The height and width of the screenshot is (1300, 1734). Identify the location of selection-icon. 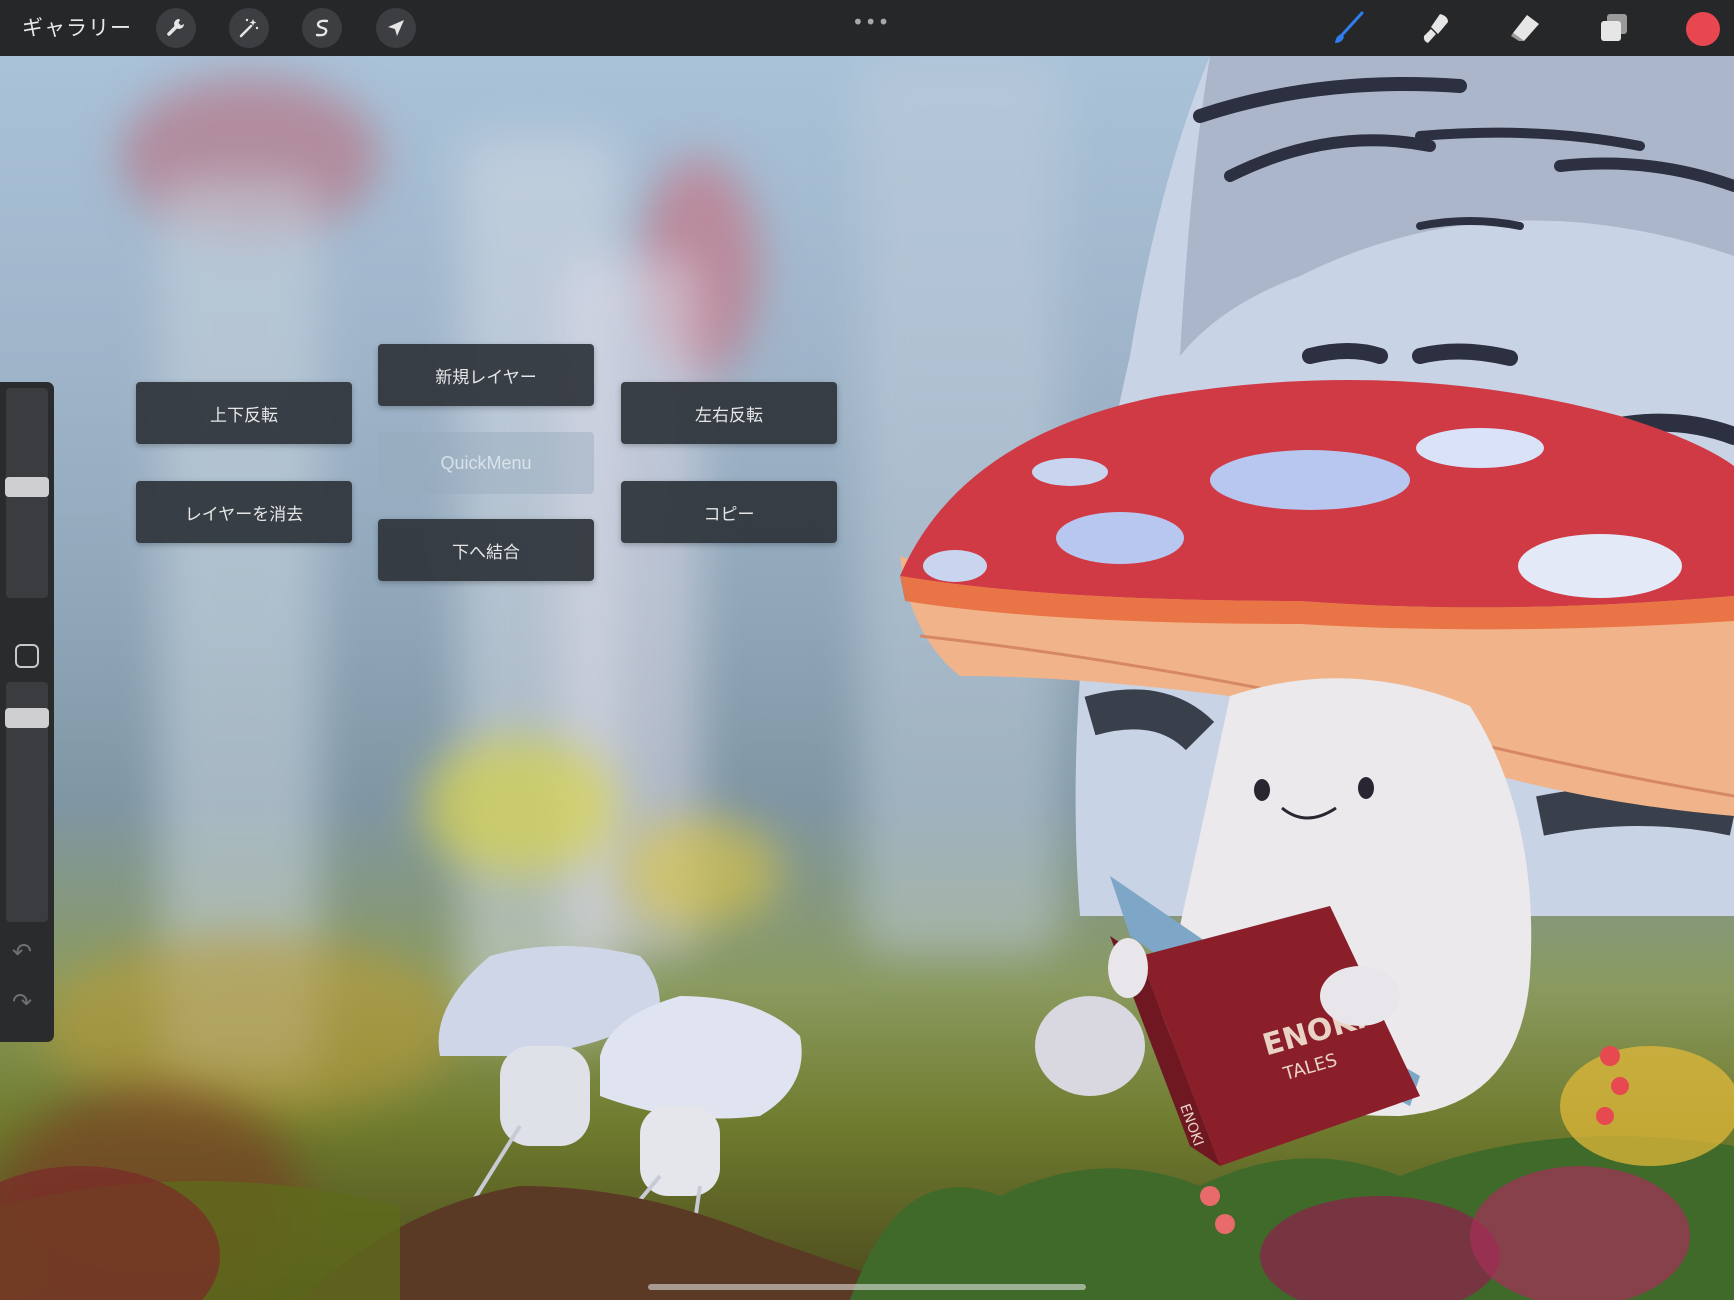
(322, 28).